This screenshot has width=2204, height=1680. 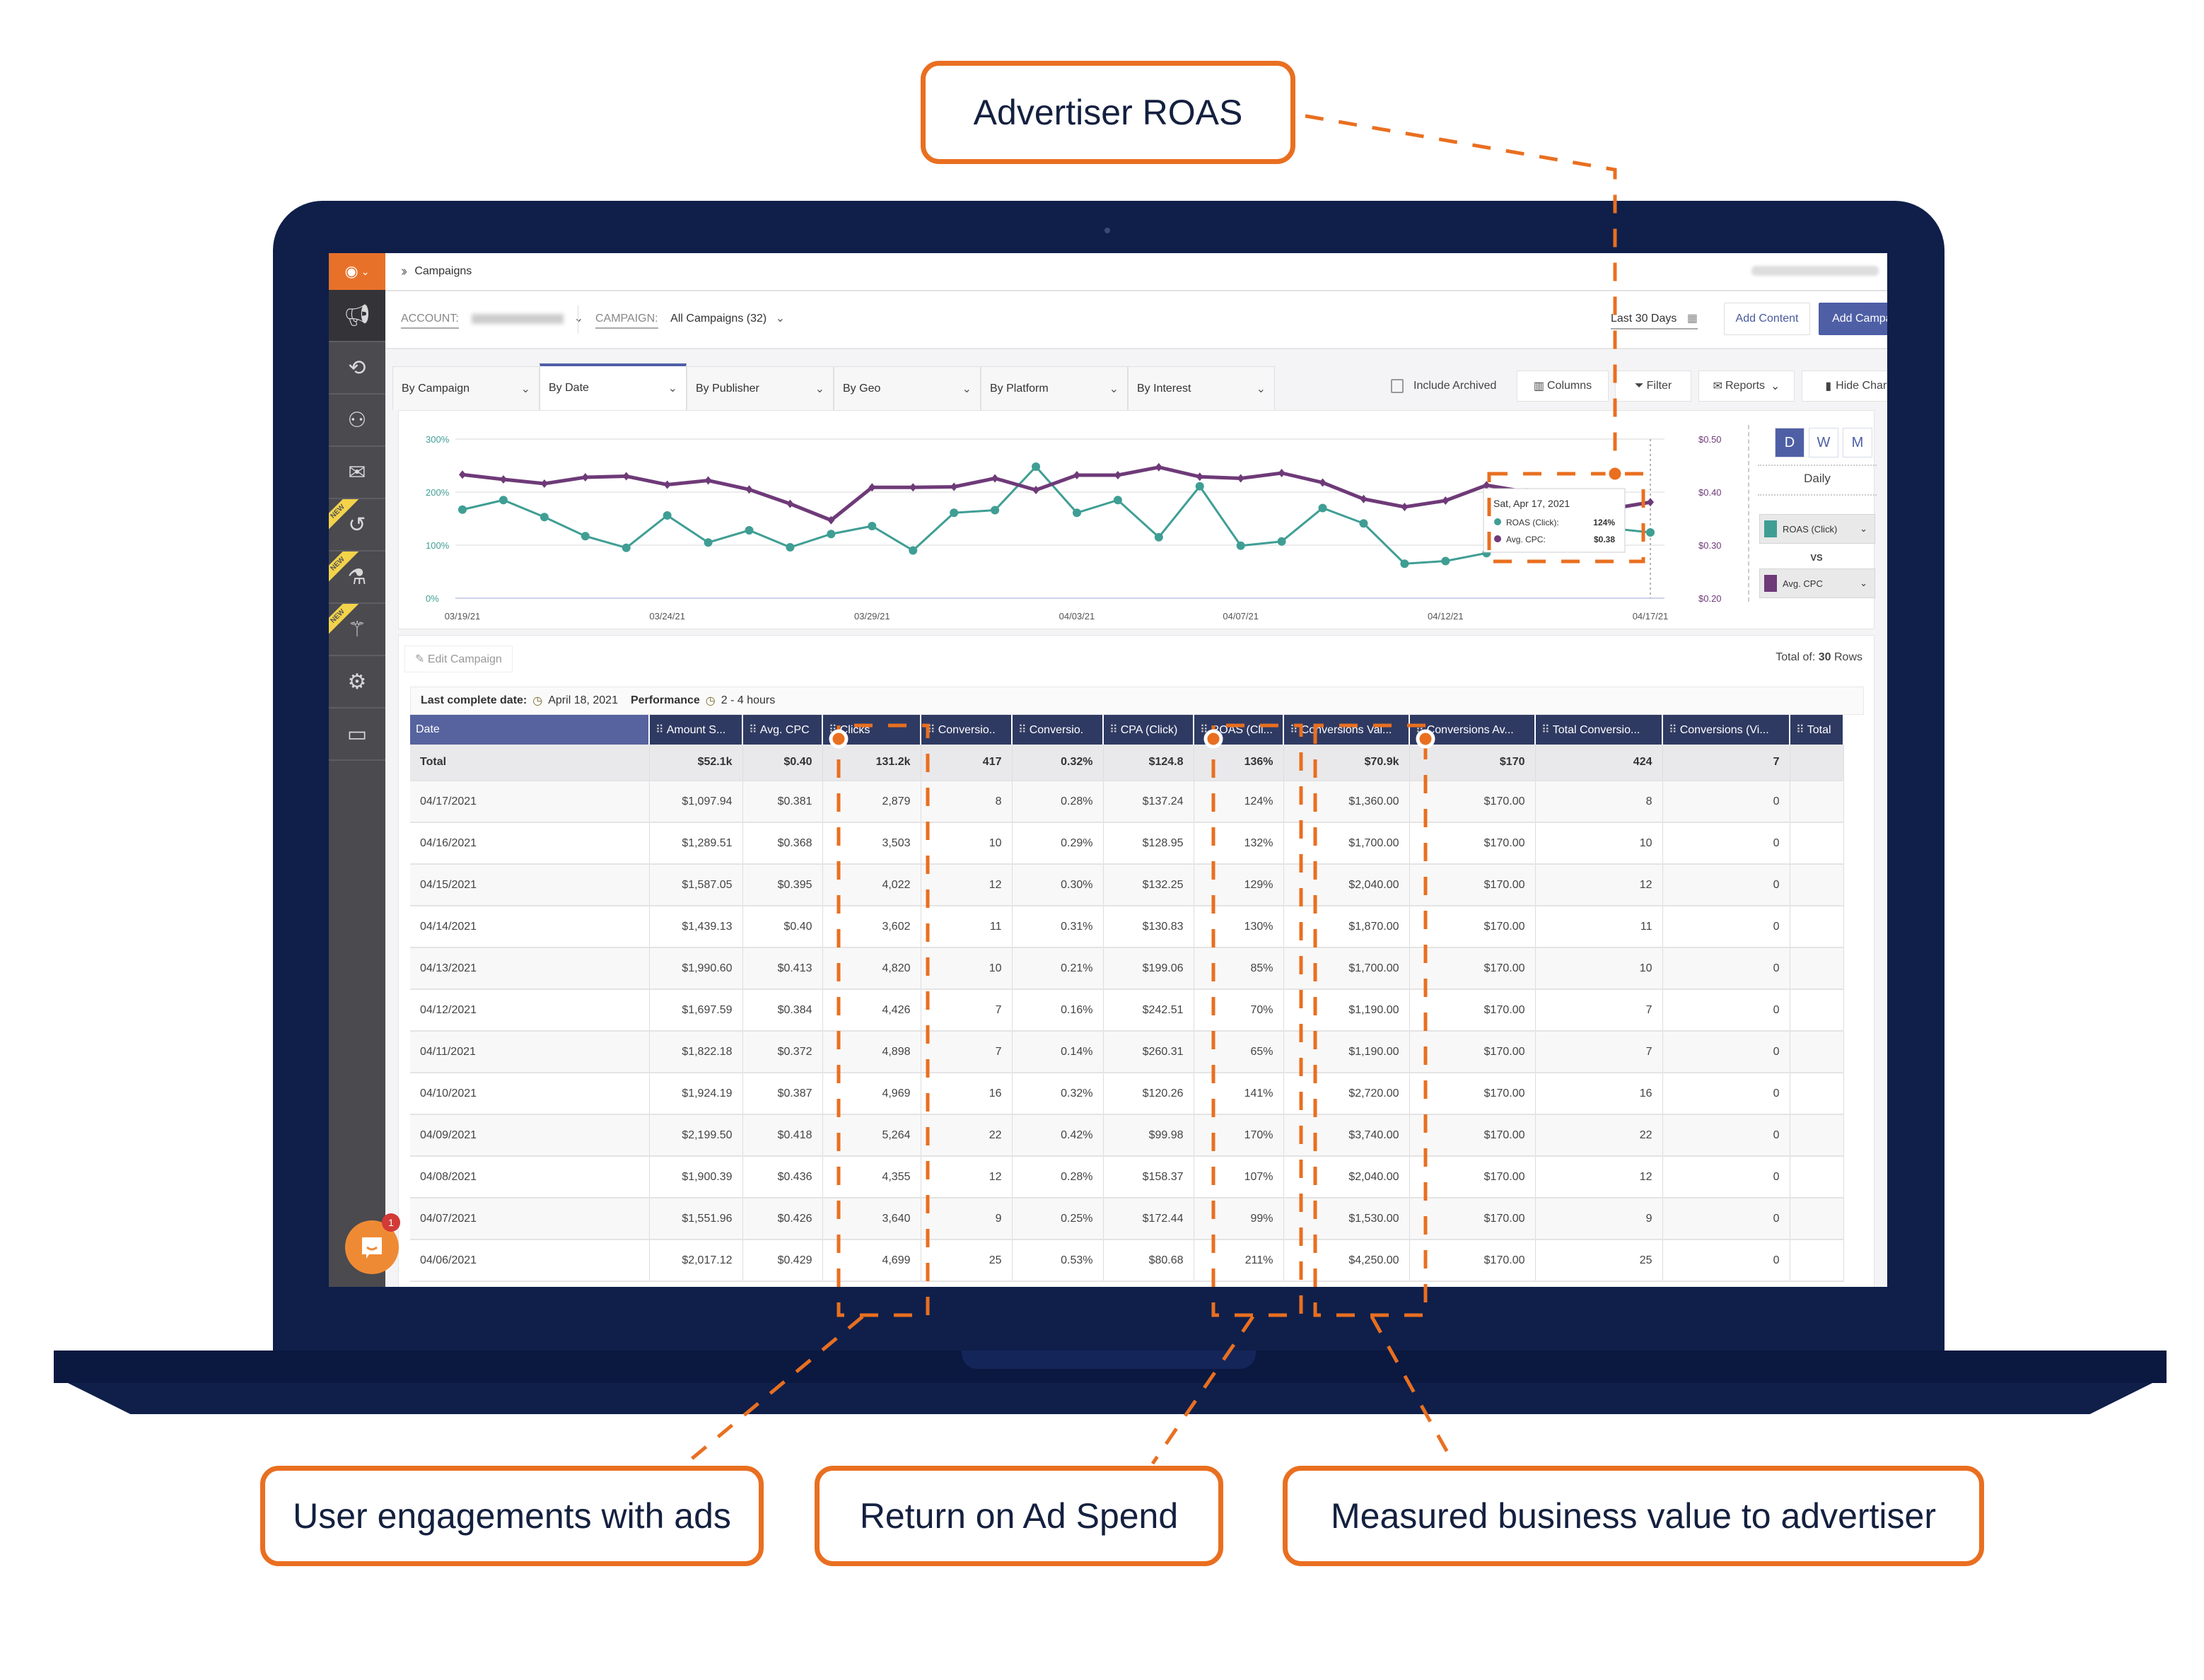 What do you see at coordinates (1413, 1390) in the screenshot?
I see `conv-value-connector` at bounding box center [1413, 1390].